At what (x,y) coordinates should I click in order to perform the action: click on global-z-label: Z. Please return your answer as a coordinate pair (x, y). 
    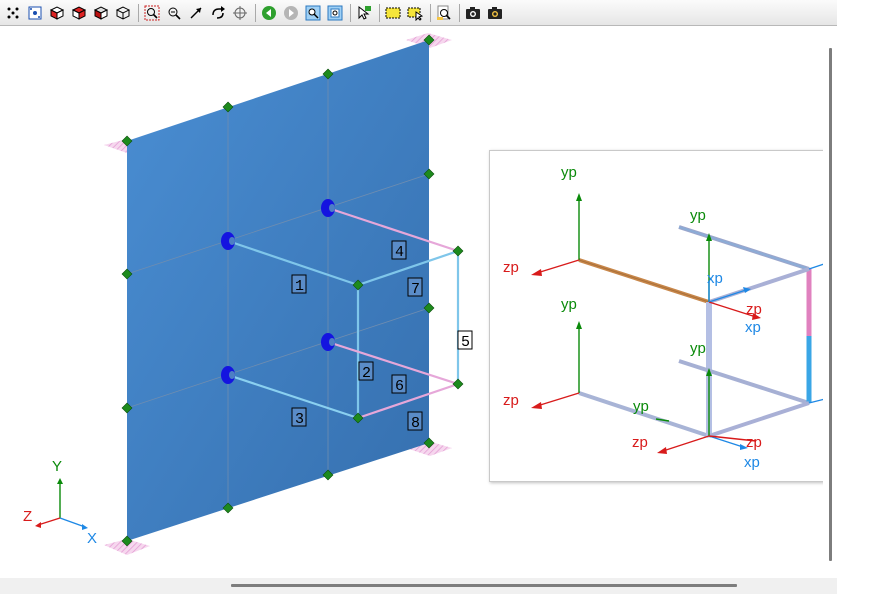
    Looking at the image, I should click on (27, 516).